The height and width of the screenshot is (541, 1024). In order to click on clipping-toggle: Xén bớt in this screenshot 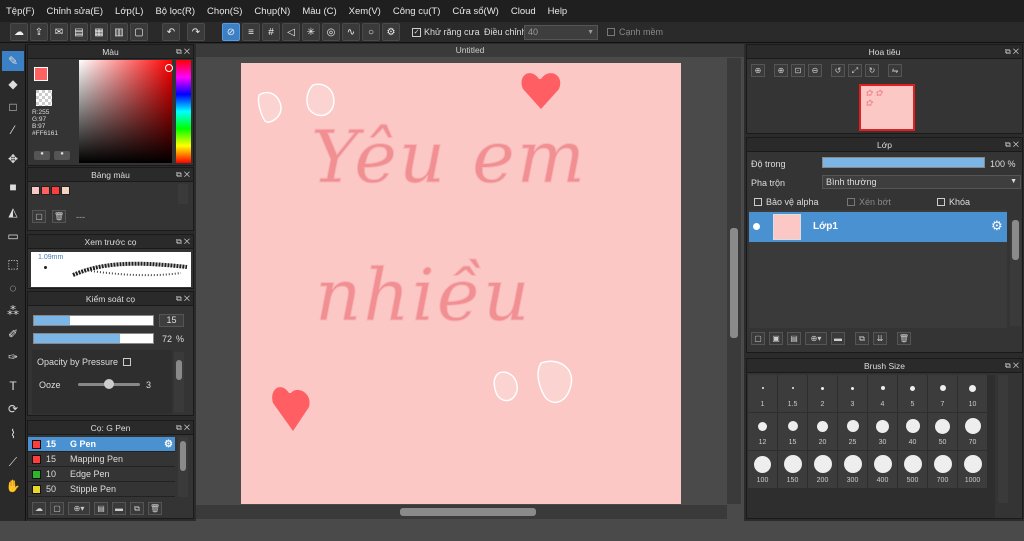, I will do `click(869, 202)`.